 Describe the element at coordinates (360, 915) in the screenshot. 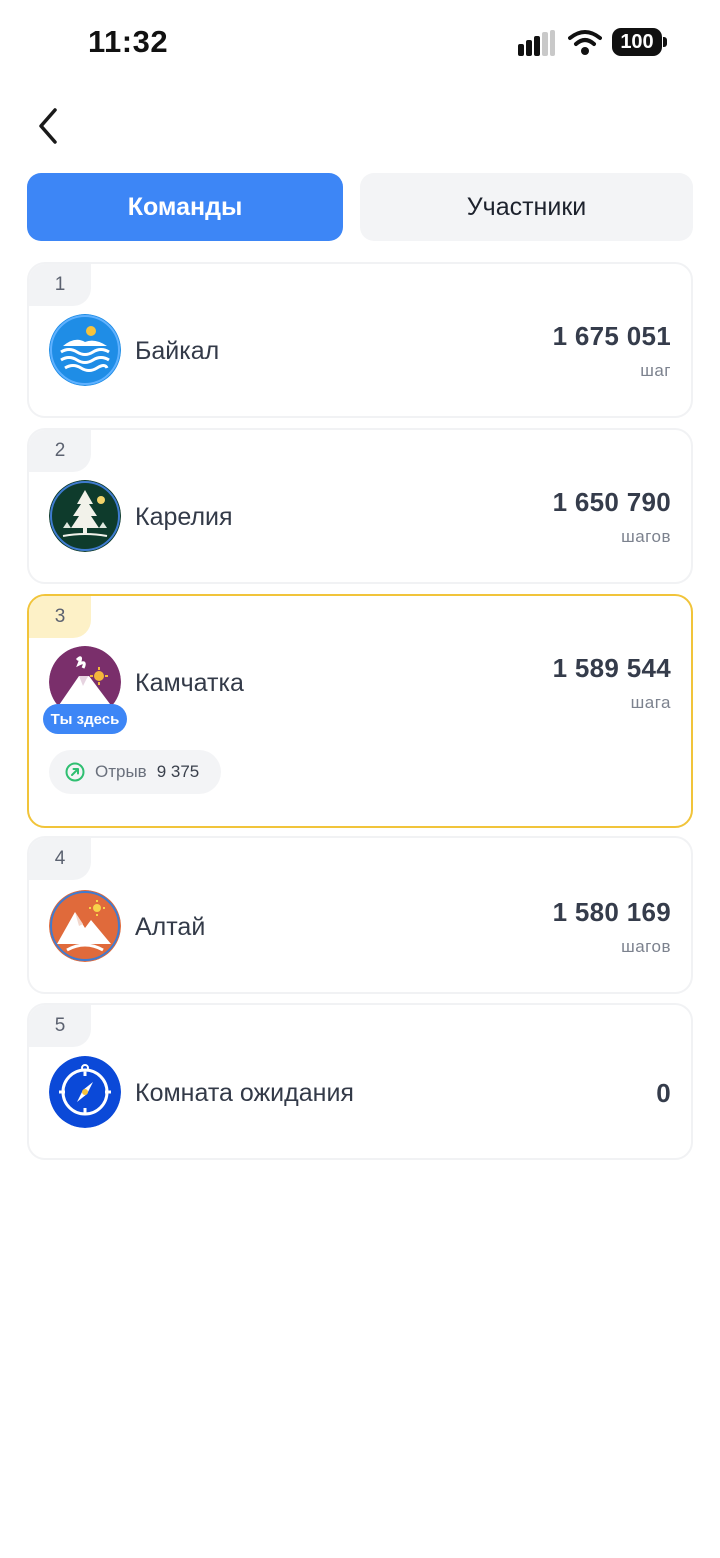

I see `team-card-altai: 4 Алтай 1 580 169 шагов` at that location.